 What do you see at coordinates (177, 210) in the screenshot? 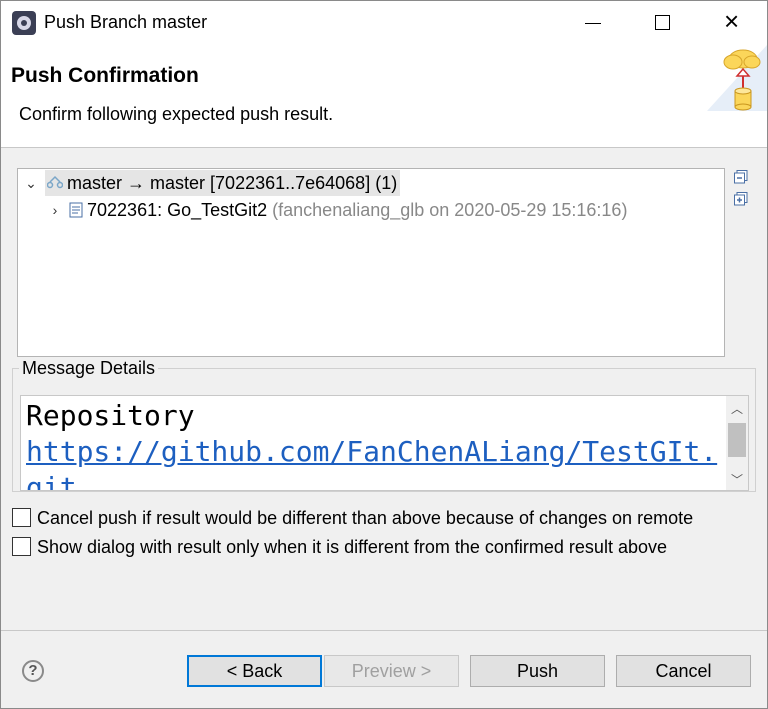
I see `commit-label: 7022361: Go_TestGit2` at bounding box center [177, 210].